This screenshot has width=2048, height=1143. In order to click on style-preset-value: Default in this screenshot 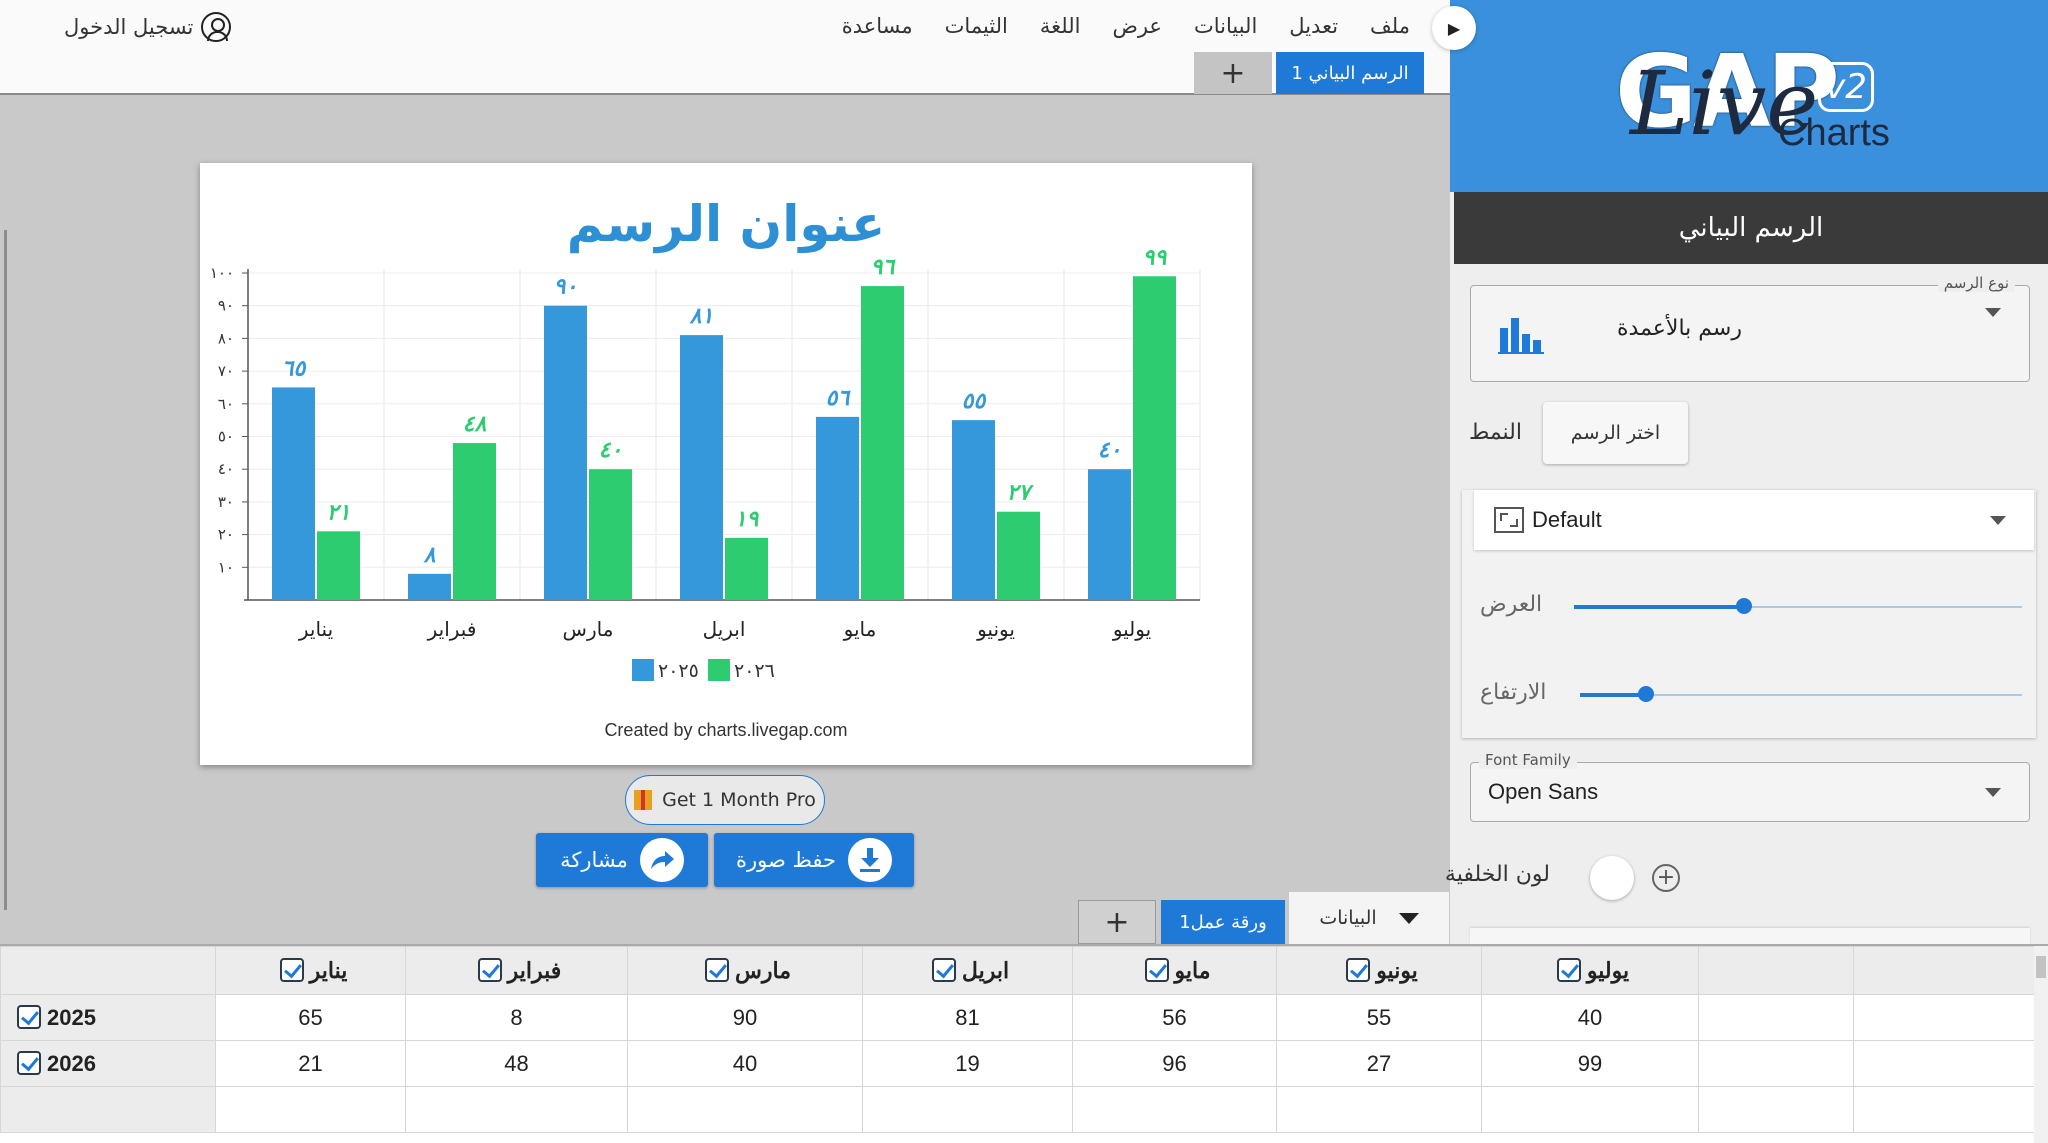, I will do `click(1567, 519)`.